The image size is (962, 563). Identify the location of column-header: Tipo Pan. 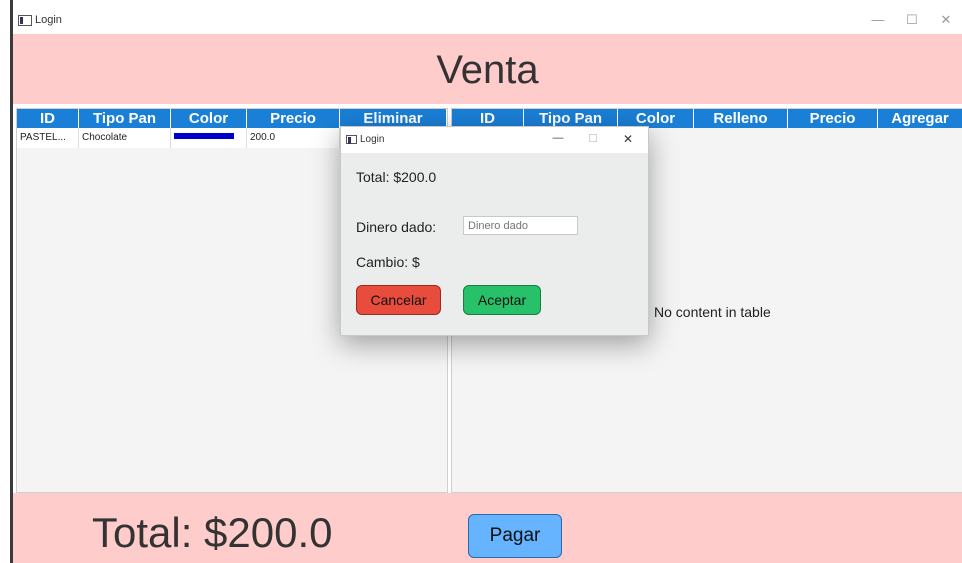
(125, 118).